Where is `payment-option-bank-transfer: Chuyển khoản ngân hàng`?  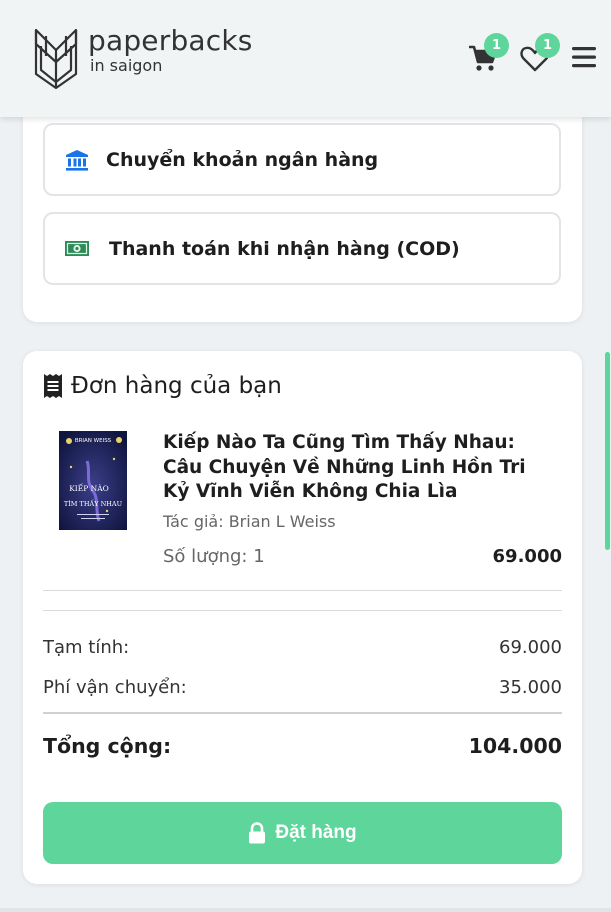 payment-option-bank-transfer: Chuyển khoản ngân hàng is located at coordinates (302, 159).